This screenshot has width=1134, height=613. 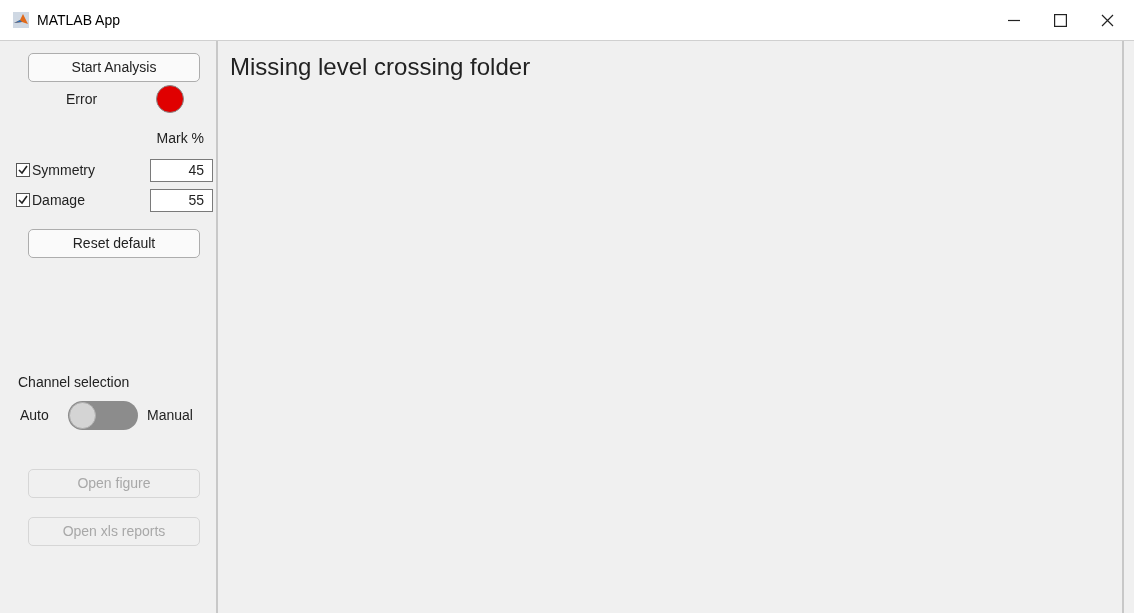 What do you see at coordinates (82, 99) in the screenshot?
I see `status-label: Error` at bounding box center [82, 99].